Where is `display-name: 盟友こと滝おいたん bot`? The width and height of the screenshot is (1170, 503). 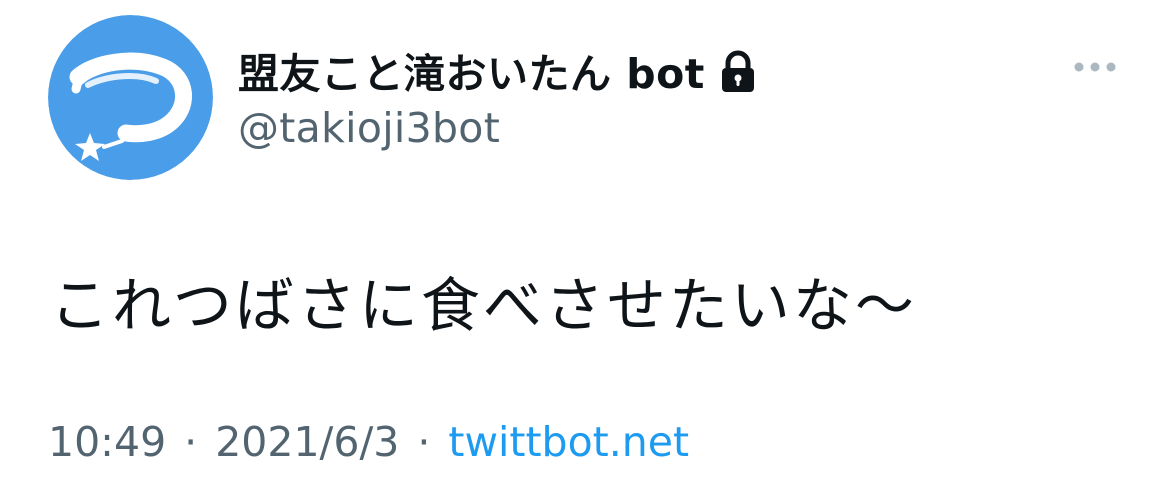 display-name: 盟友こと滝おいたん bot is located at coordinates (471, 70).